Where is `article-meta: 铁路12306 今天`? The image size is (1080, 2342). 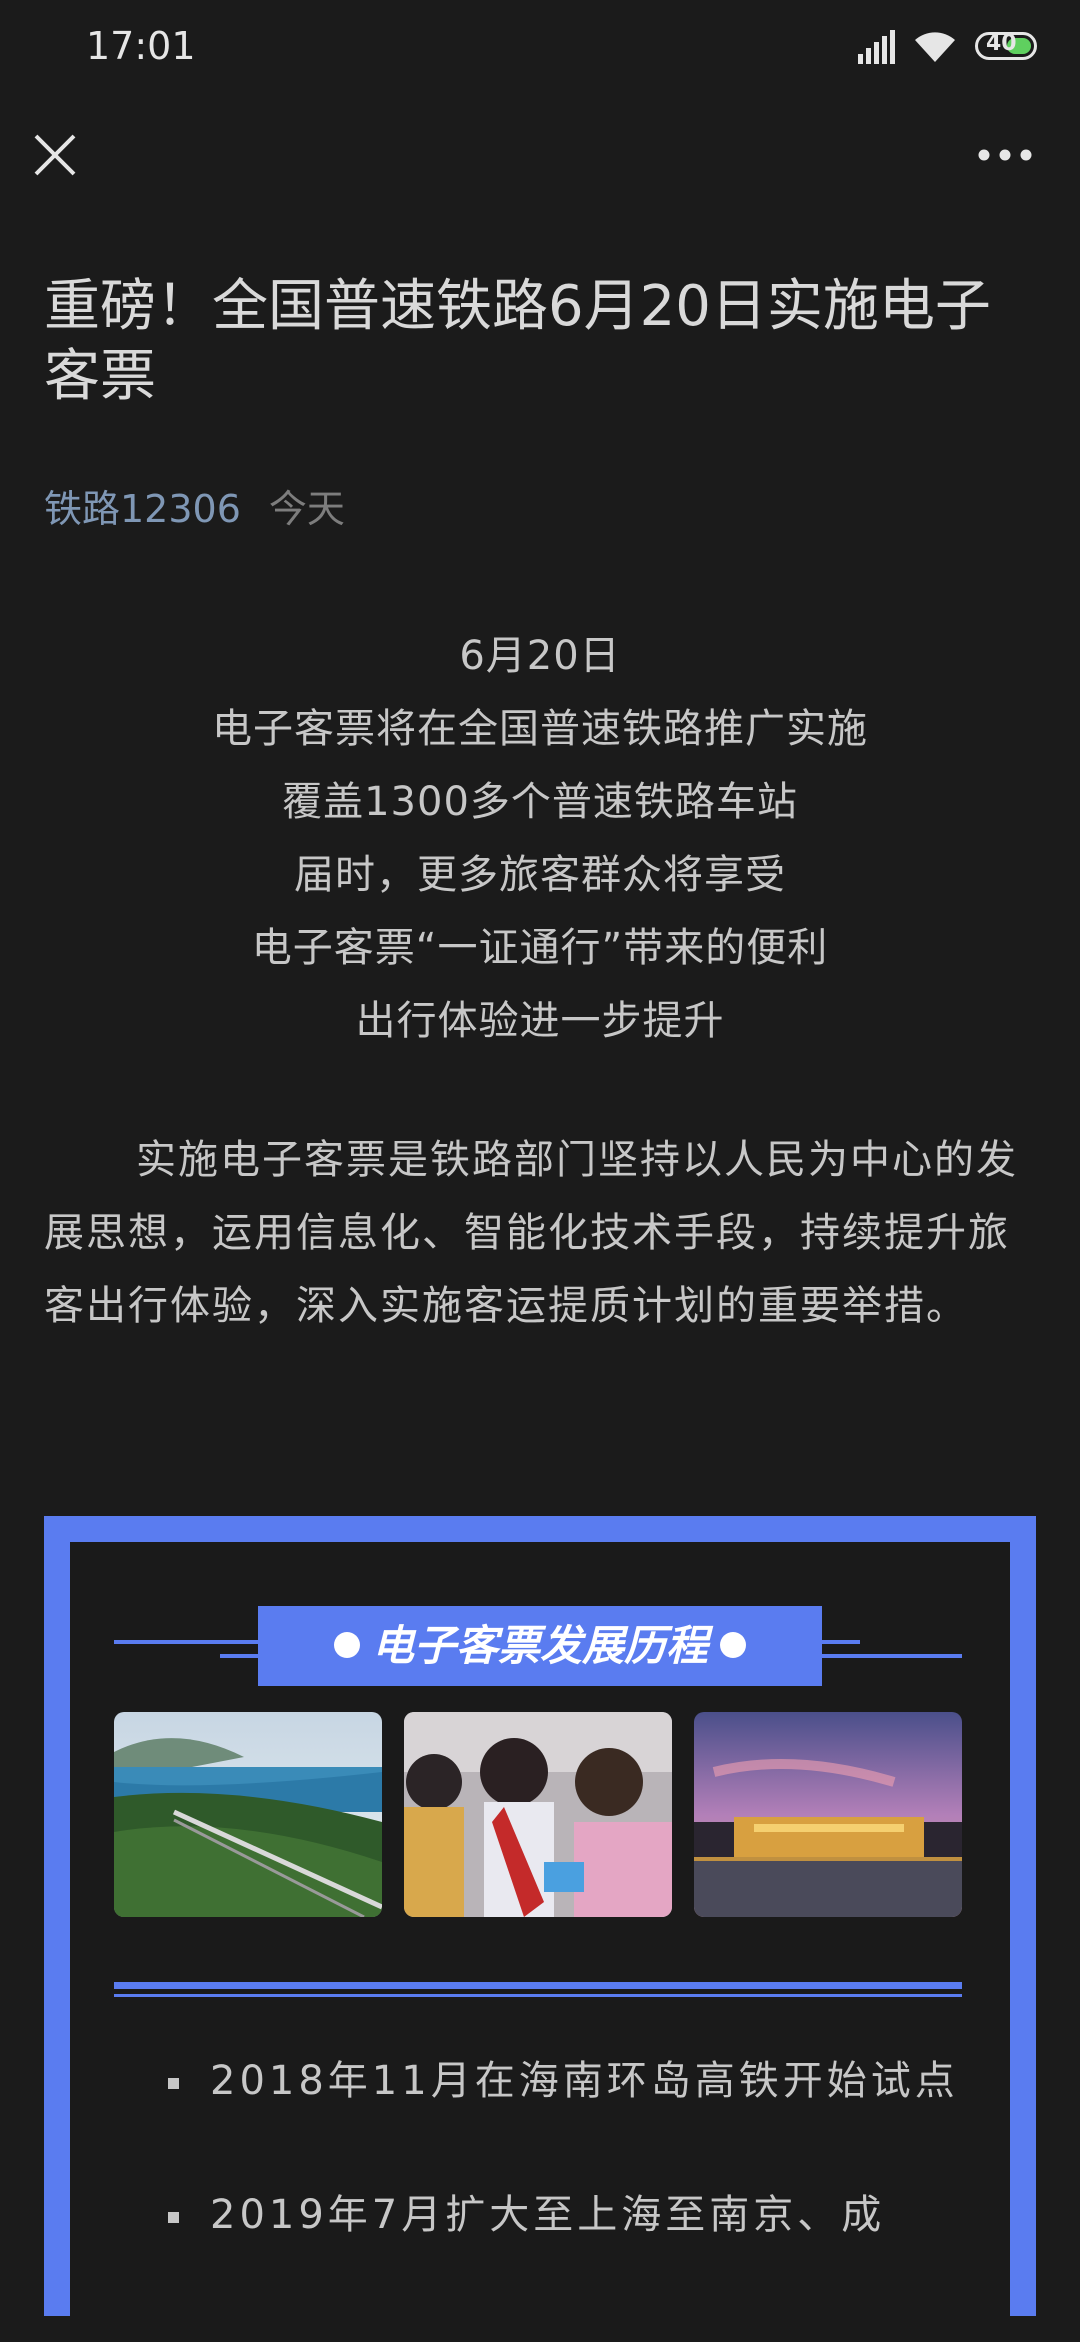
article-meta: 铁路12306 今天 is located at coordinates (194, 505).